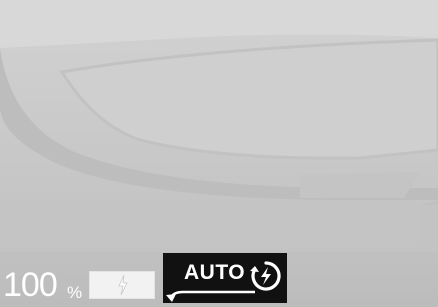 This screenshot has height=307, width=438. What do you see at coordinates (123, 285) in the screenshot?
I see `lightning-bolt-icon` at bounding box center [123, 285].